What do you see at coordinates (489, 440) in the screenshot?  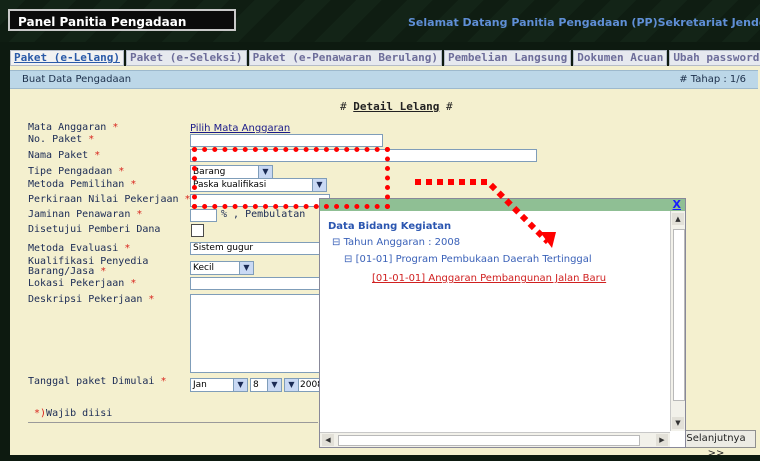 I see `scroll-thumb-h` at bounding box center [489, 440].